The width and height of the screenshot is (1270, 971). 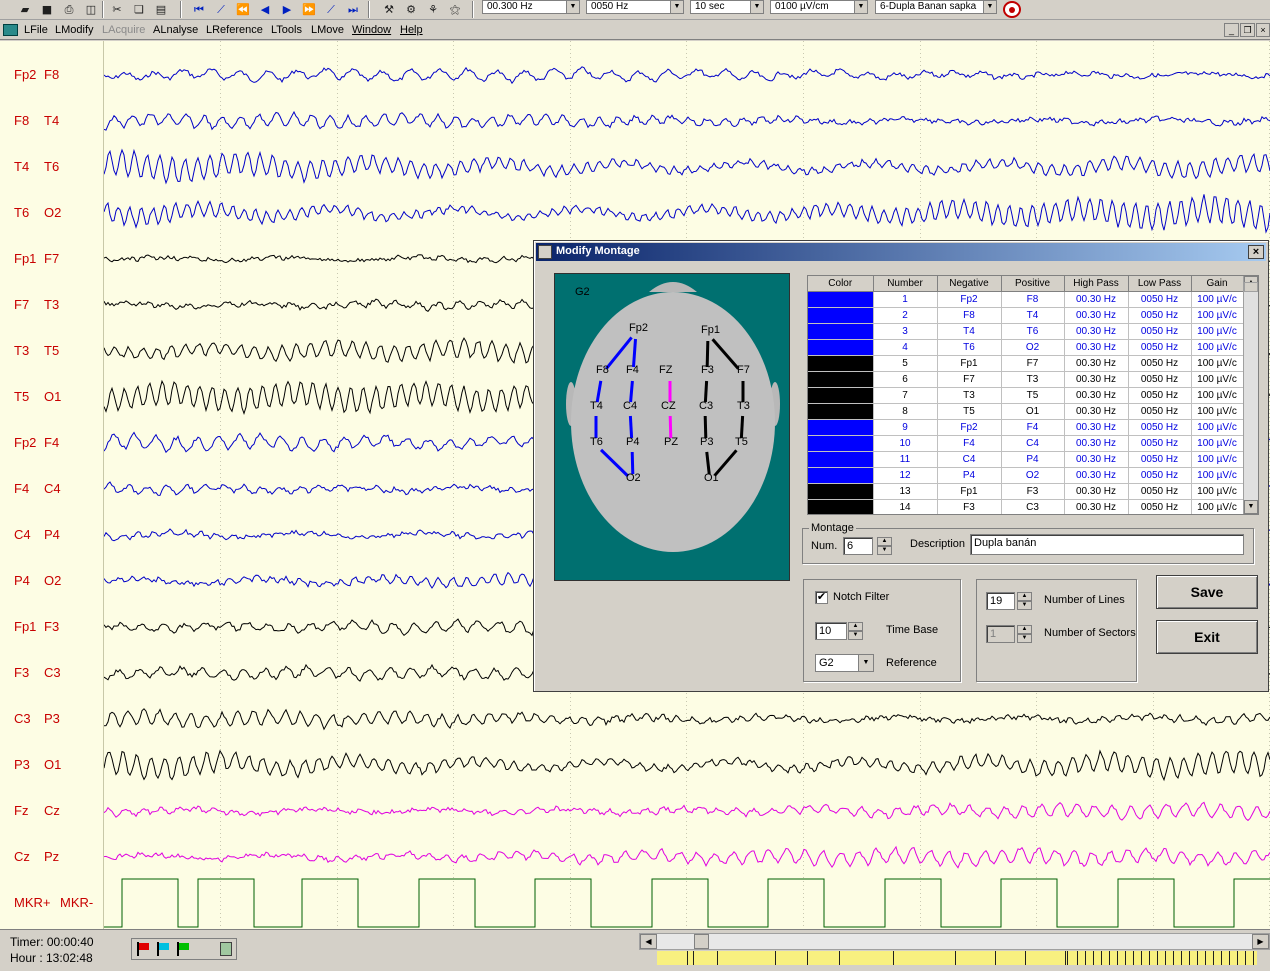 I want to click on montage-num-input: 6, so click(x=858, y=546).